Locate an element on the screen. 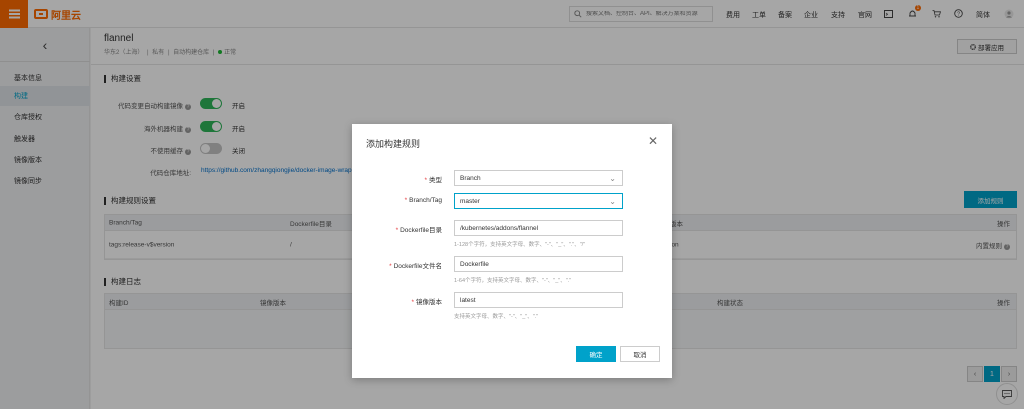 The image size is (1024, 409). branch-tag-label: * Branch/Tag is located at coordinates (423, 200).